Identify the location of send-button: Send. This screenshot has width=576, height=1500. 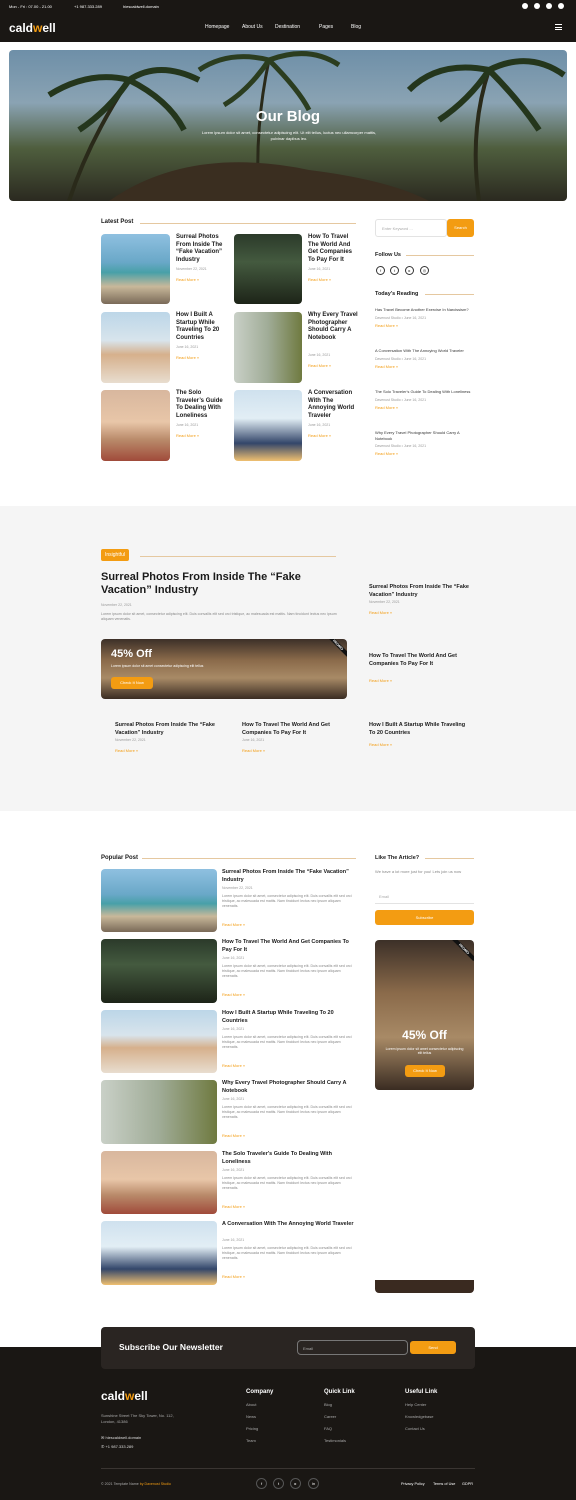
(433, 1347).